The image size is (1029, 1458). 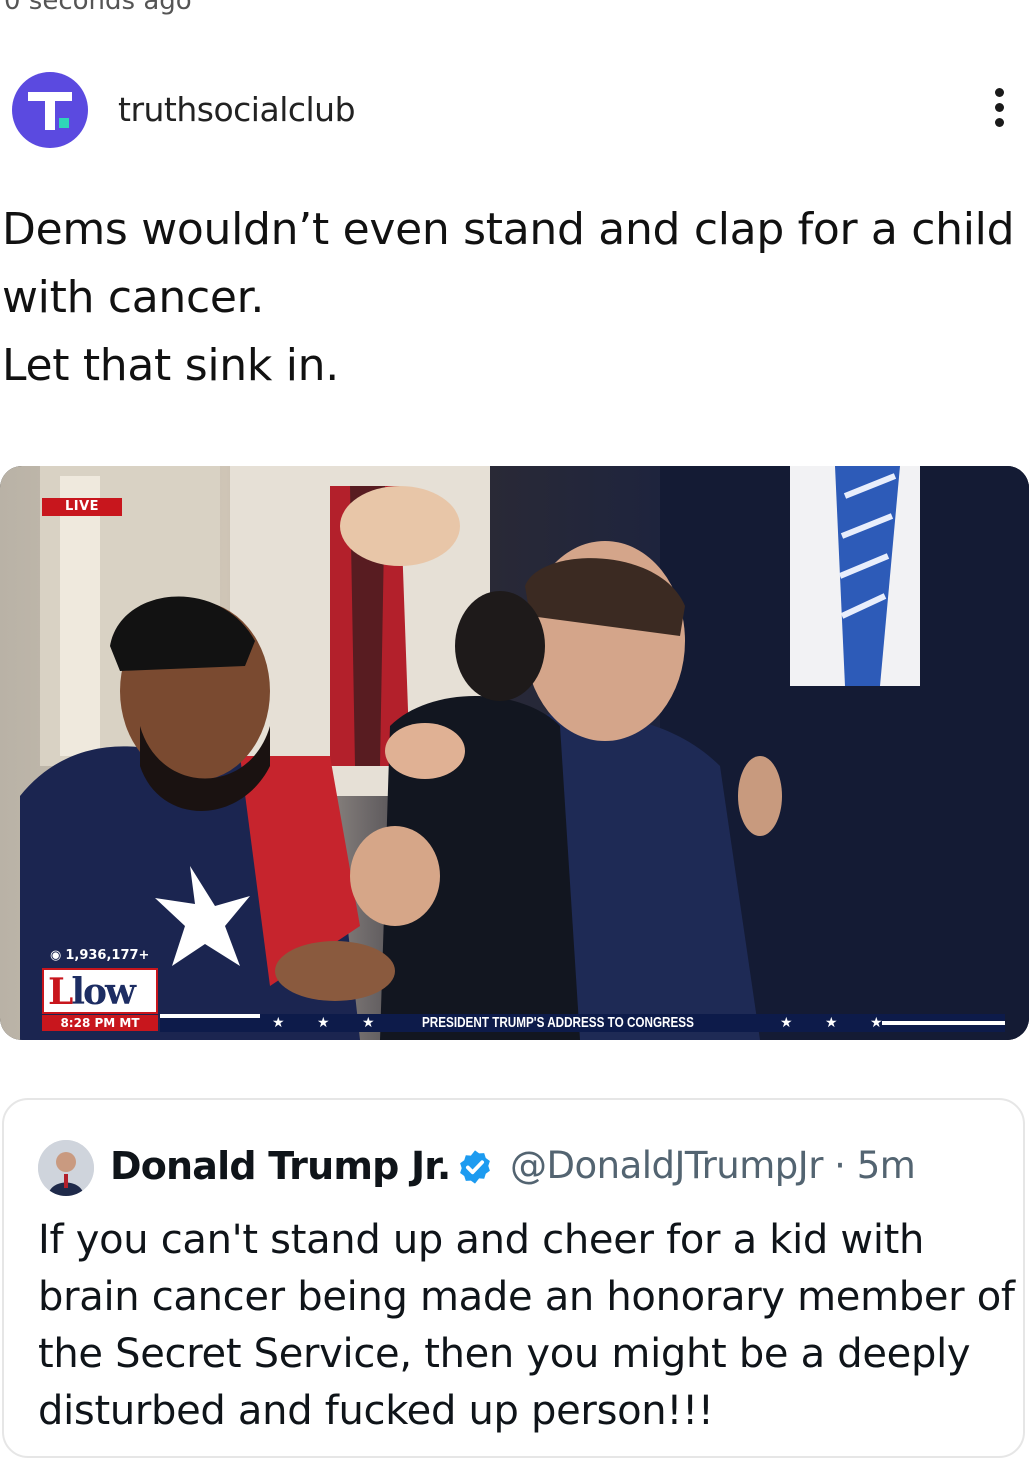 What do you see at coordinates (999, 111) in the screenshot?
I see `kebab-menu-icon` at bounding box center [999, 111].